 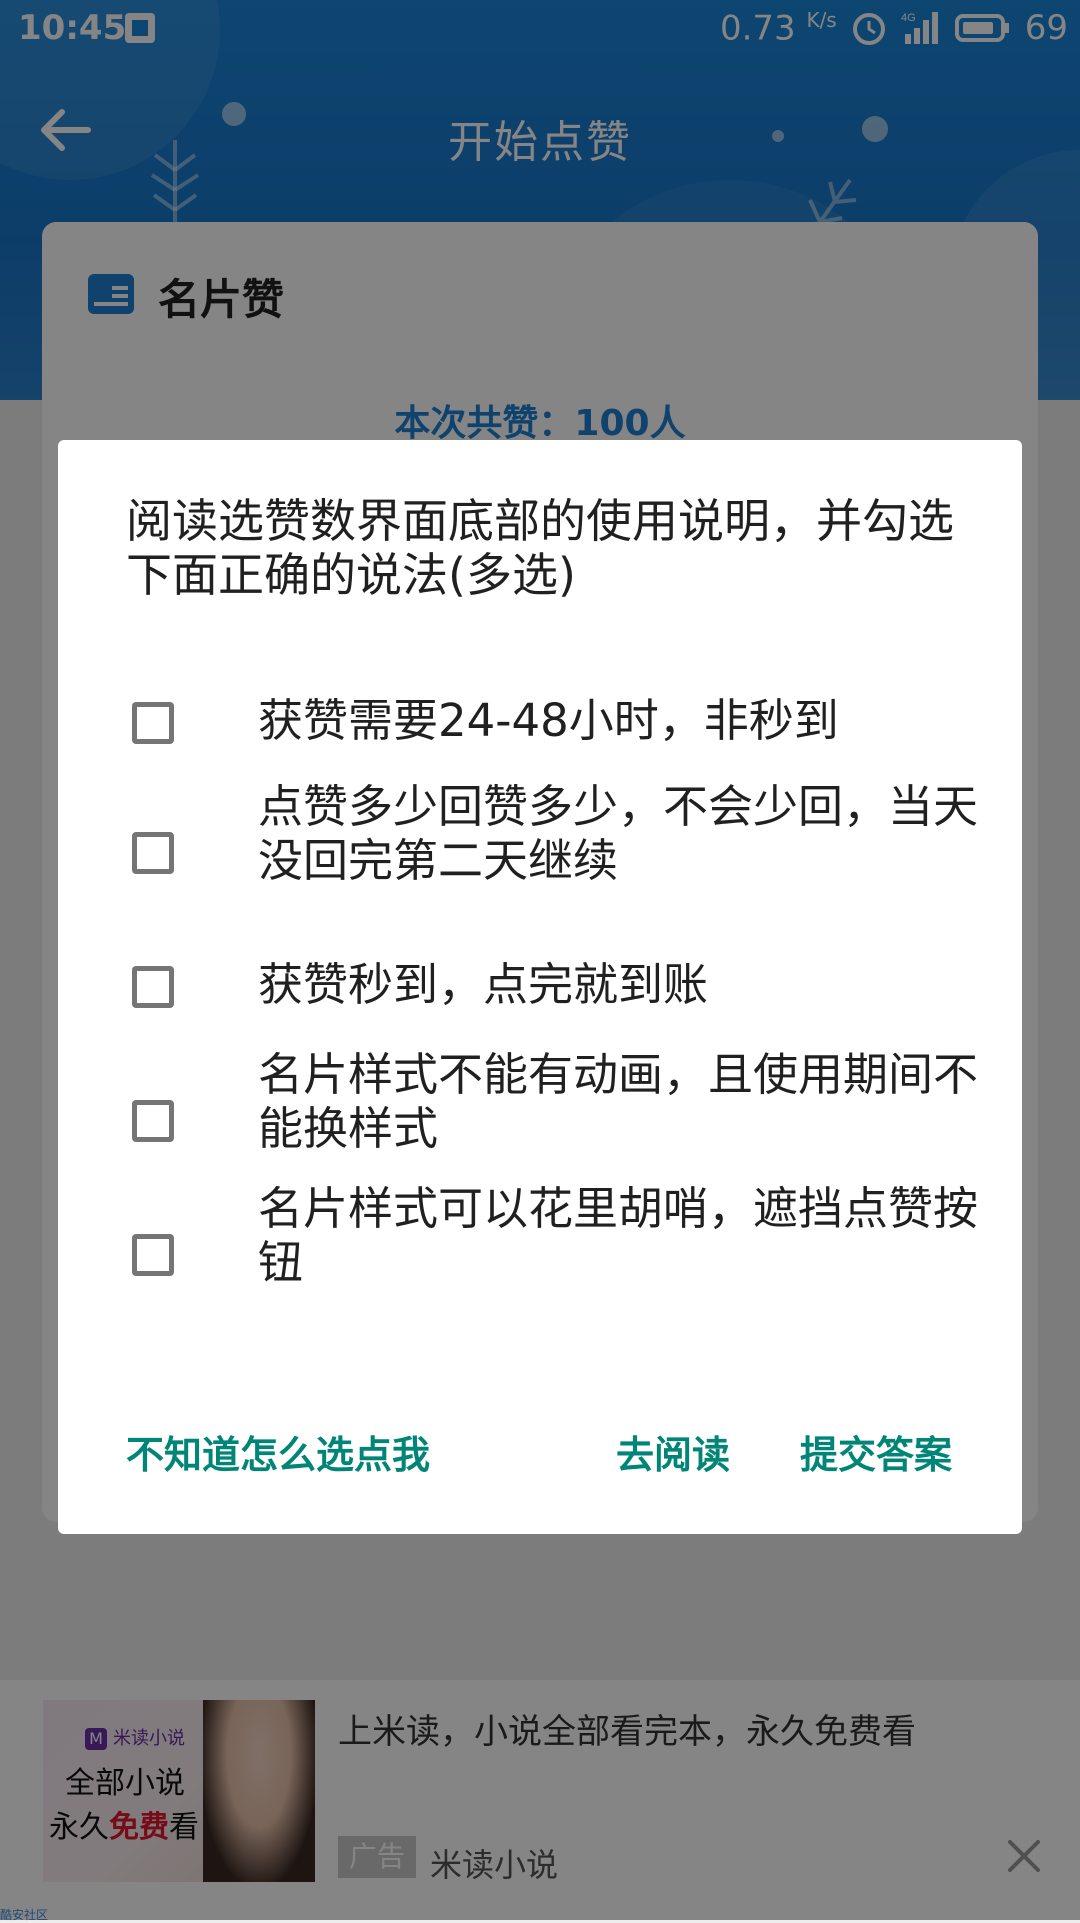 What do you see at coordinates (618, 1235) in the screenshot?
I see `option-label: 名片样式可以花里胡哨，遮挡点赞按钮` at bounding box center [618, 1235].